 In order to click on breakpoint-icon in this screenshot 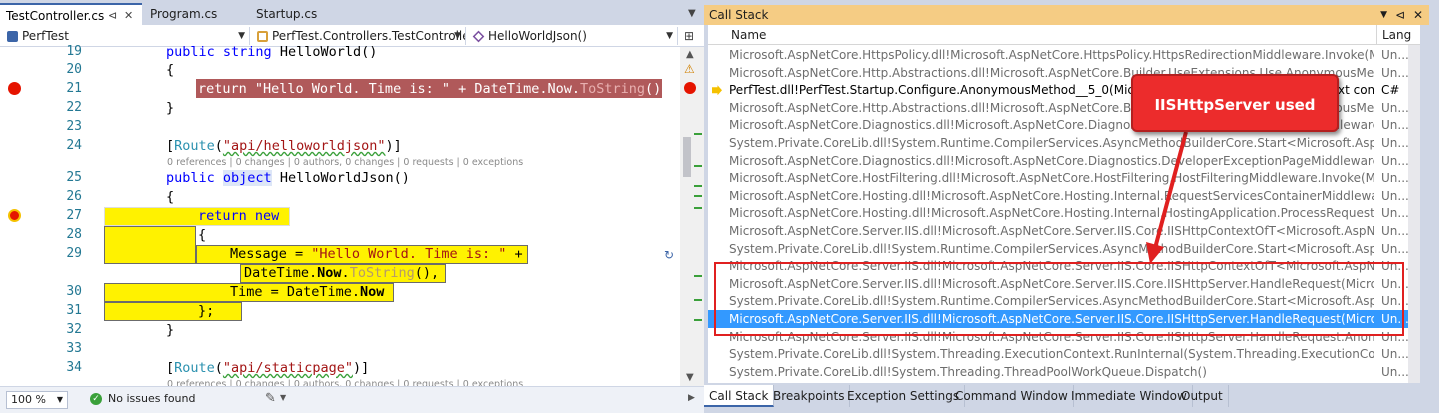, I will do `click(14, 88)`.